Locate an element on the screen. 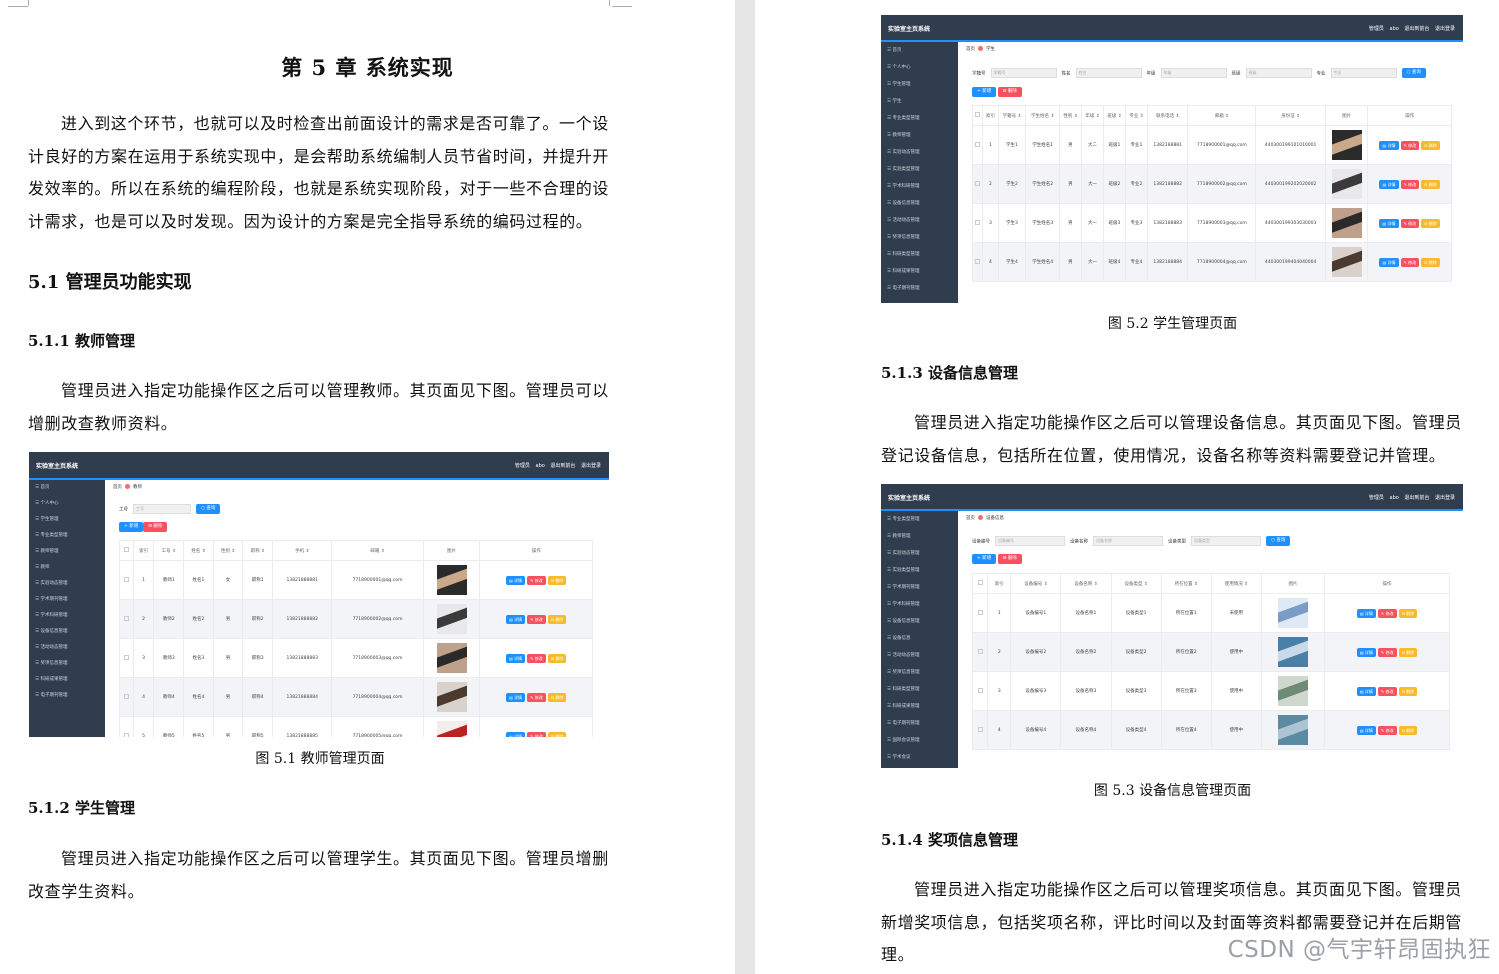 This screenshot has width=1499, height=974. column-header: 设备类型 ⇕ is located at coordinates (1136, 583).